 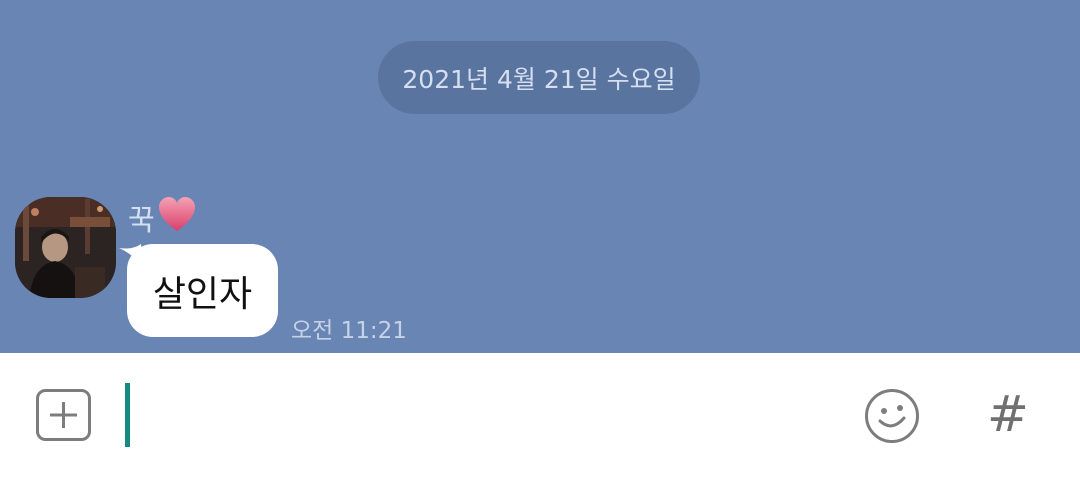 I want to click on heart-icon, so click(x=177, y=218).